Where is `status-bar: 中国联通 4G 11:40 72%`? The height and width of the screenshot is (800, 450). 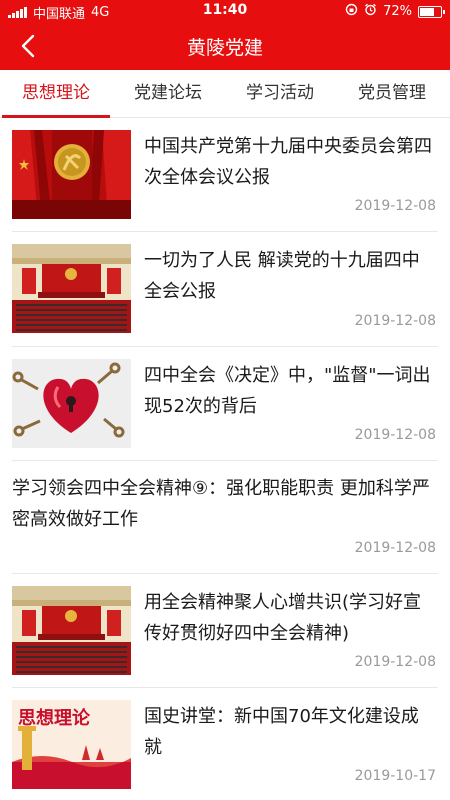 status-bar: 中国联通 4G 11:40 72% is located at coordinates (225, 11).